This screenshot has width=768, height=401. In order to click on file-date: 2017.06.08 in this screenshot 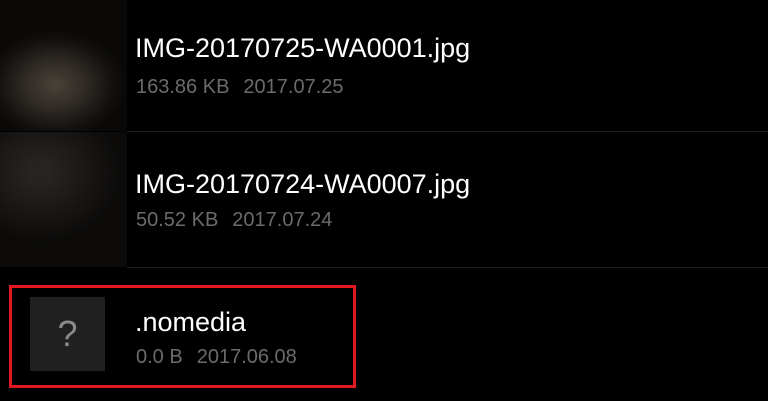, I will do `click(246, 357)`.